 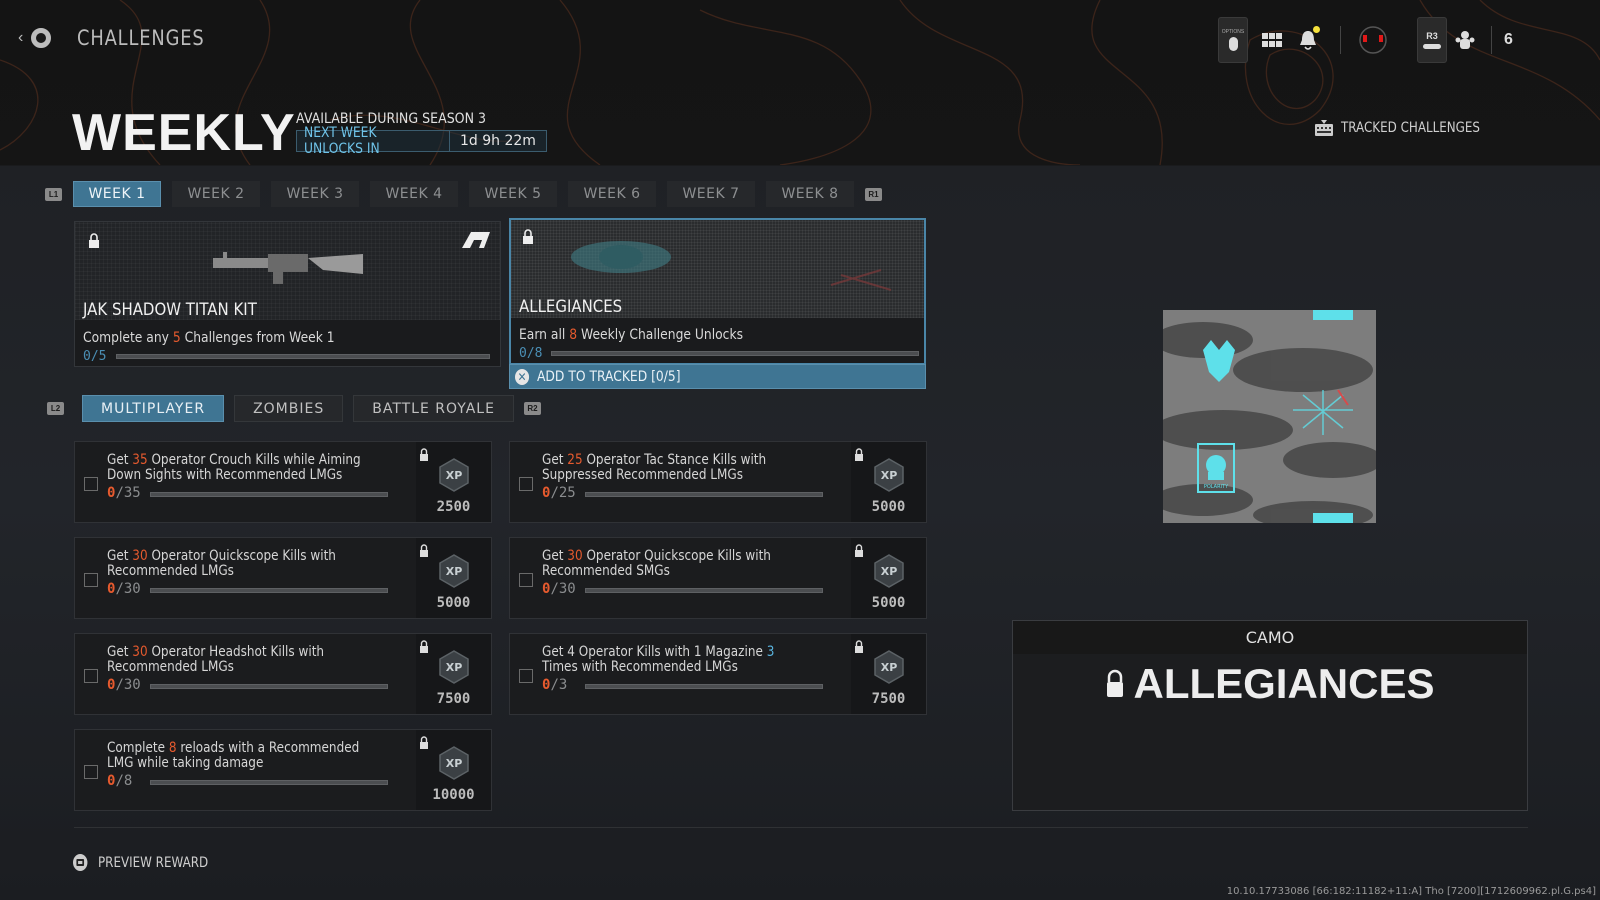 I want to click on desc-text: Times with Recommended LMGs, so click(x=640, y=667).